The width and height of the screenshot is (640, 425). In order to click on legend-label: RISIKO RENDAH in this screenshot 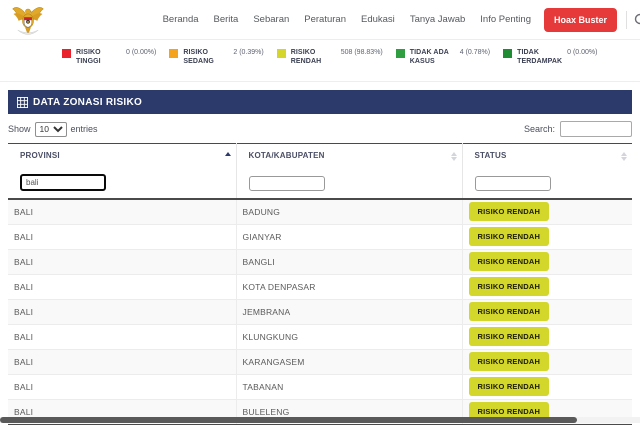, I will do `click(306, 57)`.